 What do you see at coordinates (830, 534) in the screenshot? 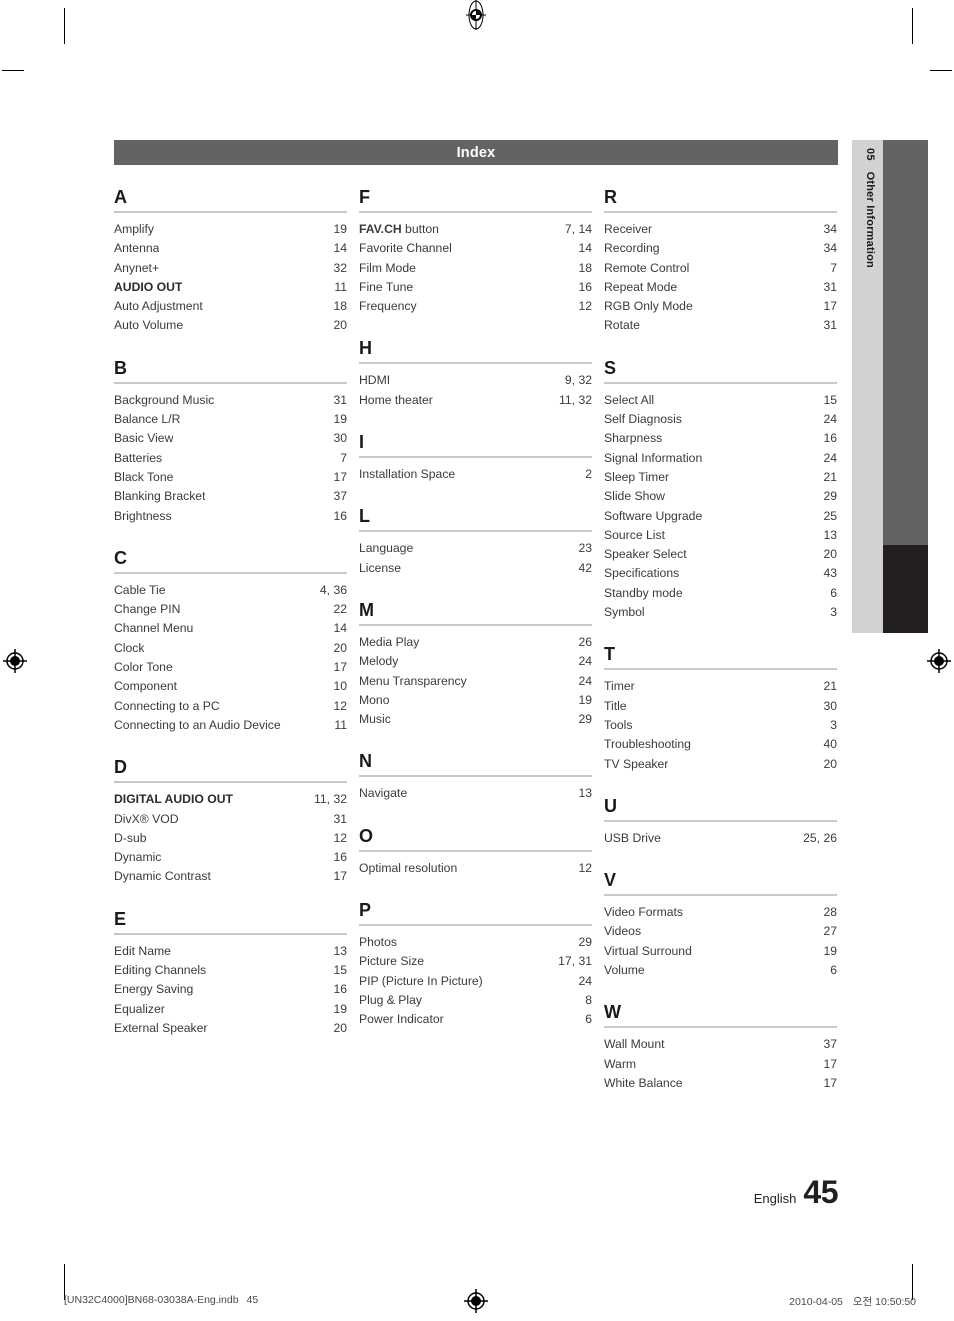
I see `index-entry-pages: 13` at bounding box center [830, 534].